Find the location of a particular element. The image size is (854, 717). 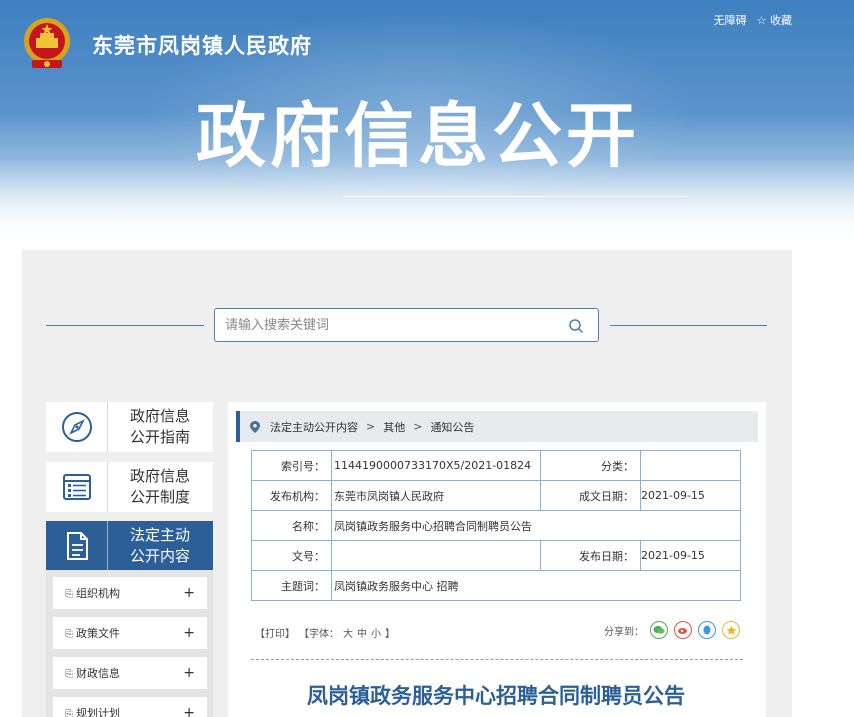

subject-value: 凤岗镇政务服务中心 招聘 is located at coordinates (536, 585).